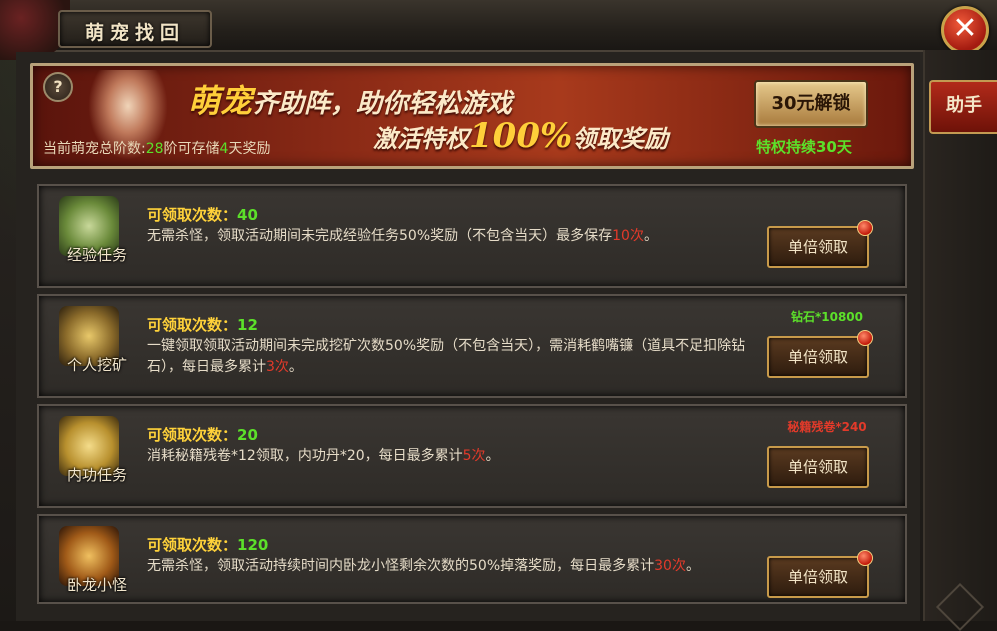 The width and height of the screenshot is (997, 631). What do you see at coordinates (277, 367) in the screenshot?
I see `desc-highlight: 3次` at bounding box center [277, 367].